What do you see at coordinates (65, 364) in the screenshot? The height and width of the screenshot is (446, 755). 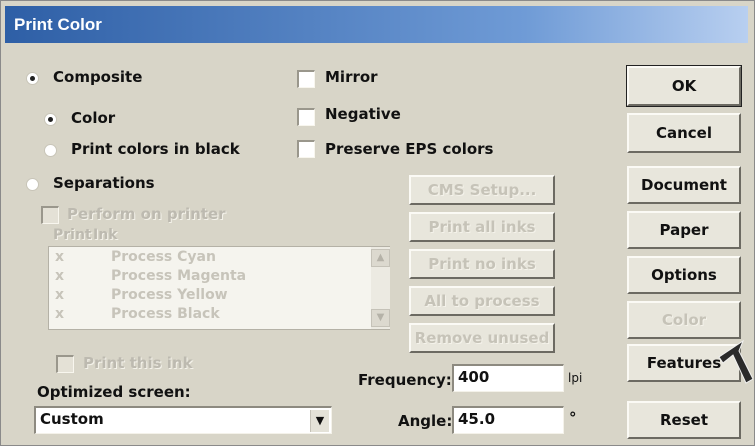 I see `print-this-ink-checkbox` at bounding box center [65, 364].